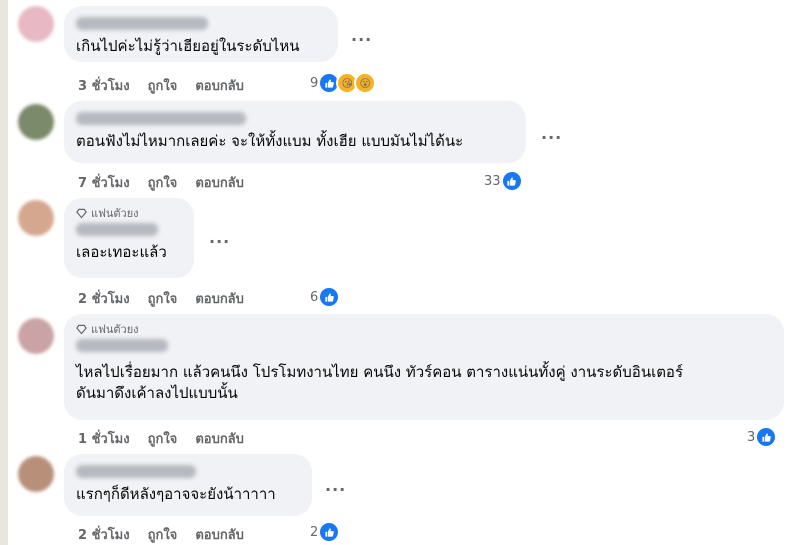 The height and width of the screenshot is (545, 800). I want to click on comment-bubble: แรกๆก็ดีหลังๆอาจจะยังน้าาาาา, so click(188, 485).